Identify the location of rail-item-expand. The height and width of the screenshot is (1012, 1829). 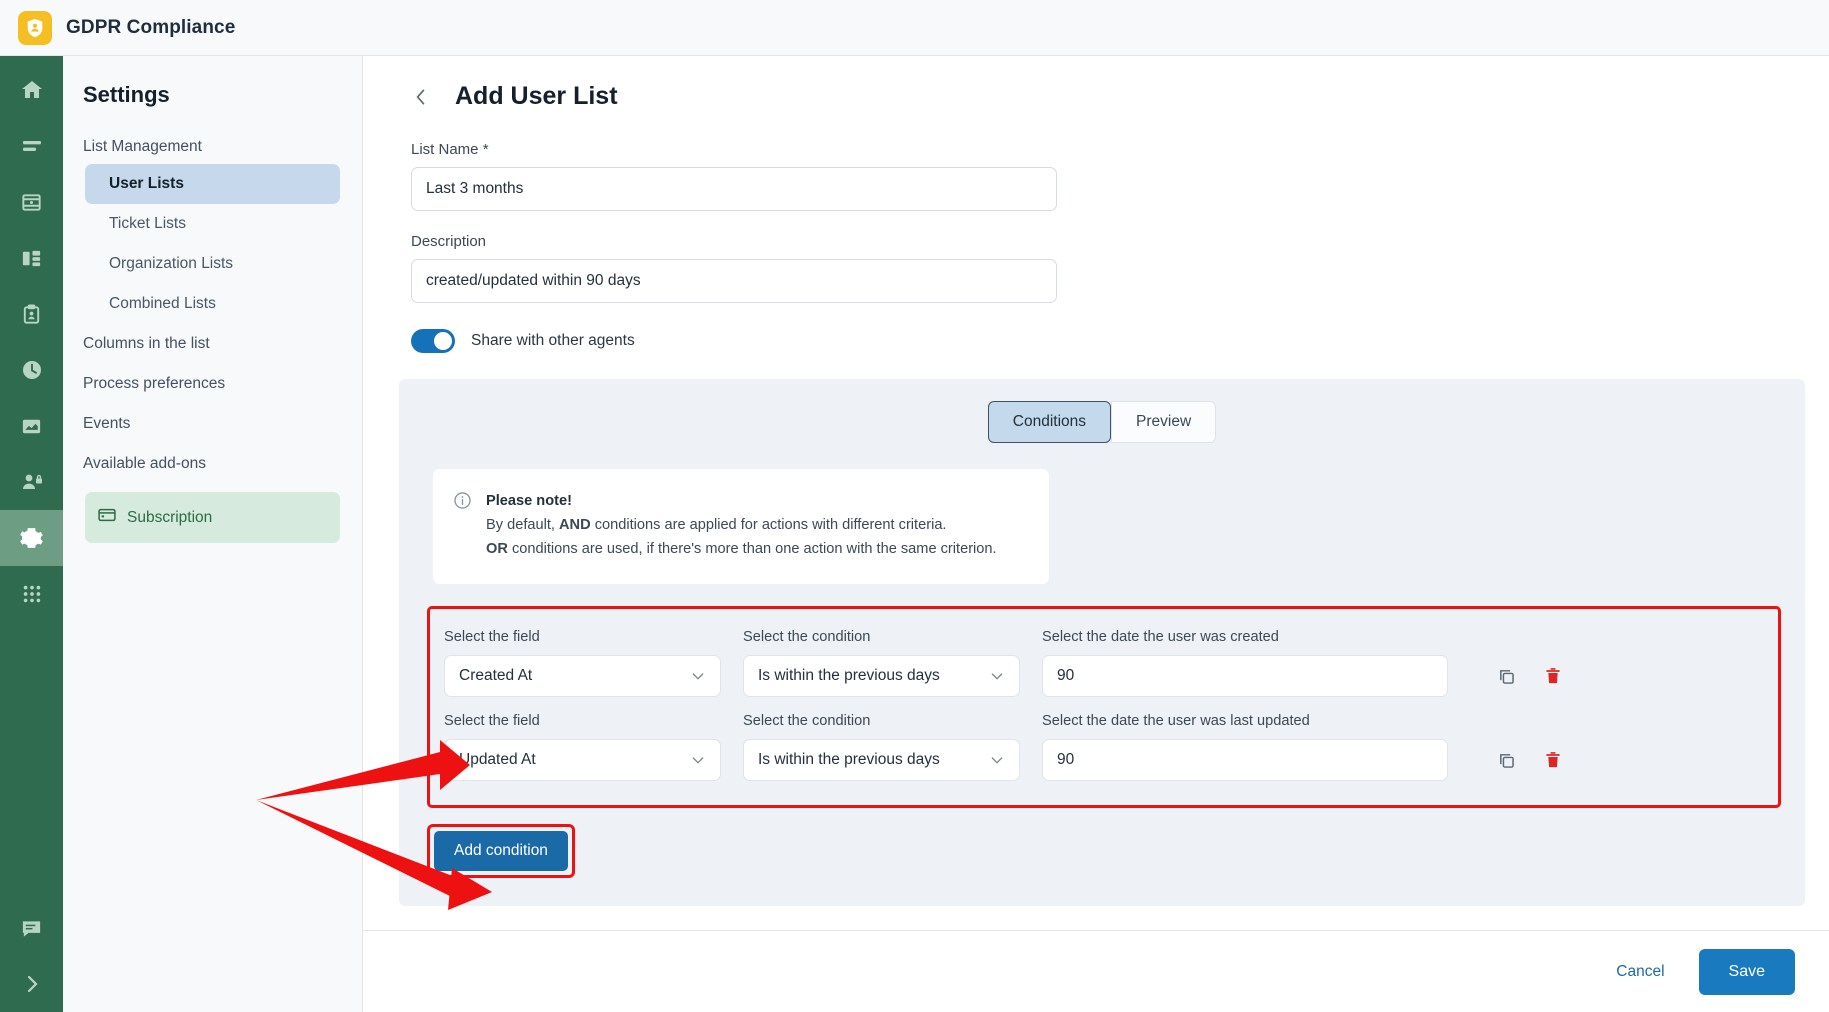
(31, 984).